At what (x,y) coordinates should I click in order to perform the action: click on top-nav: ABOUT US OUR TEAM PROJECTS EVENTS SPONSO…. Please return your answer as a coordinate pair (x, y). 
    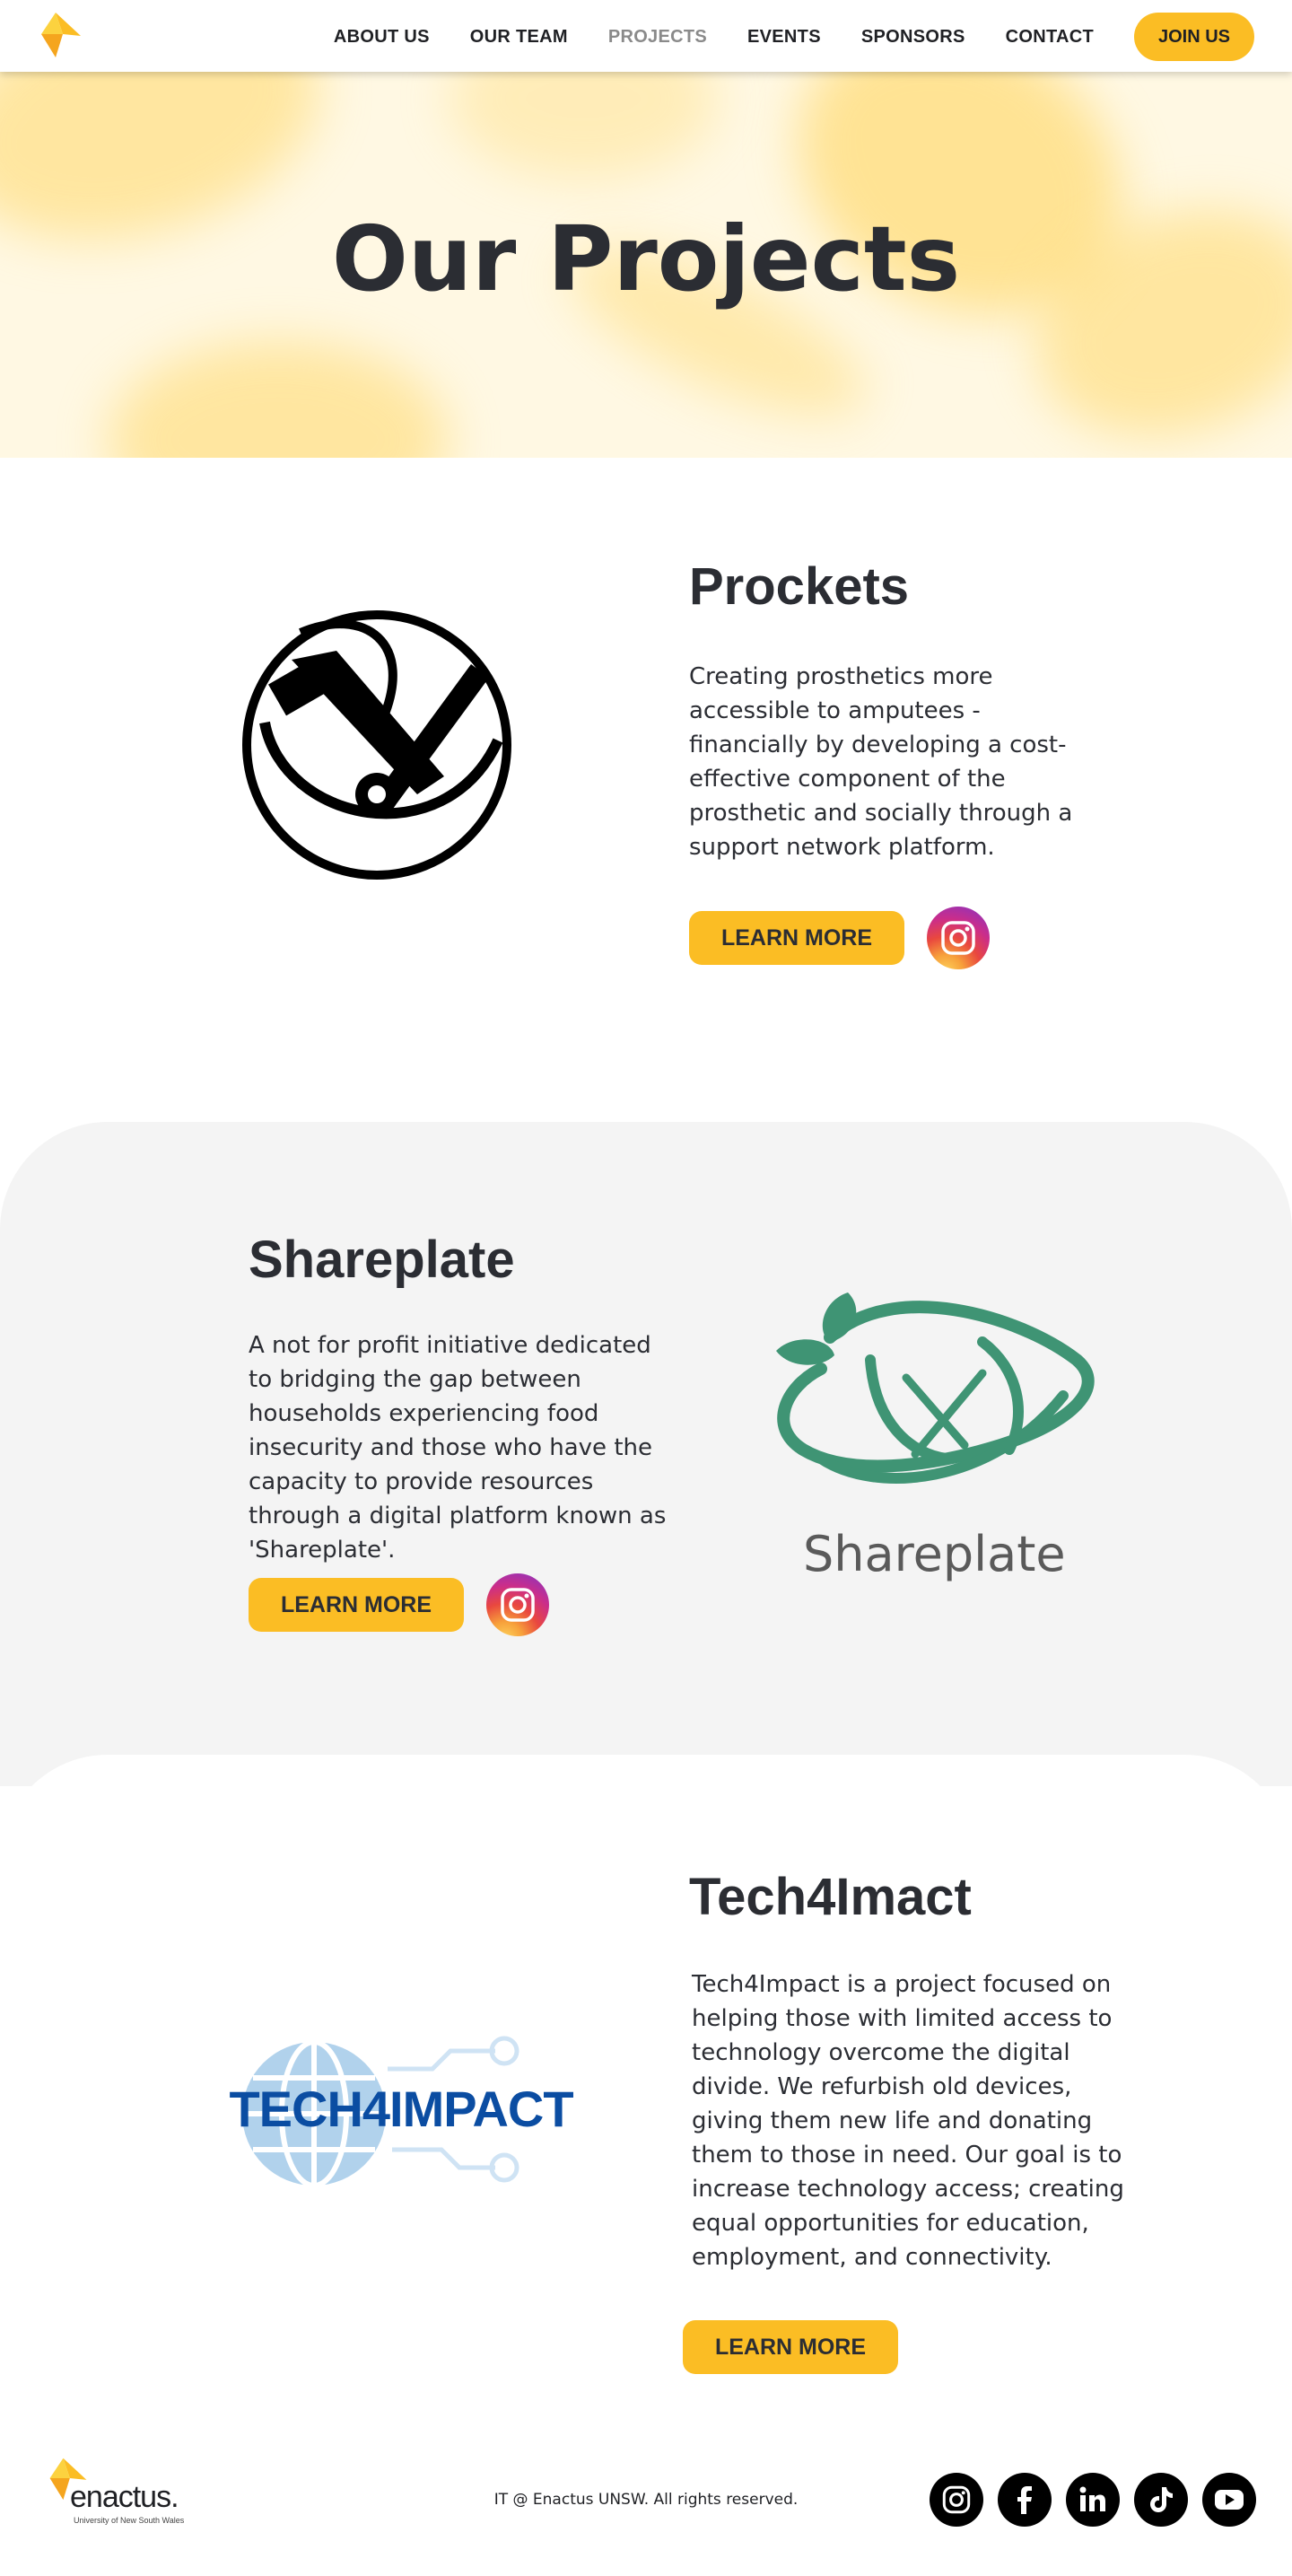
    Looking at the image, I should click on (646, 36).